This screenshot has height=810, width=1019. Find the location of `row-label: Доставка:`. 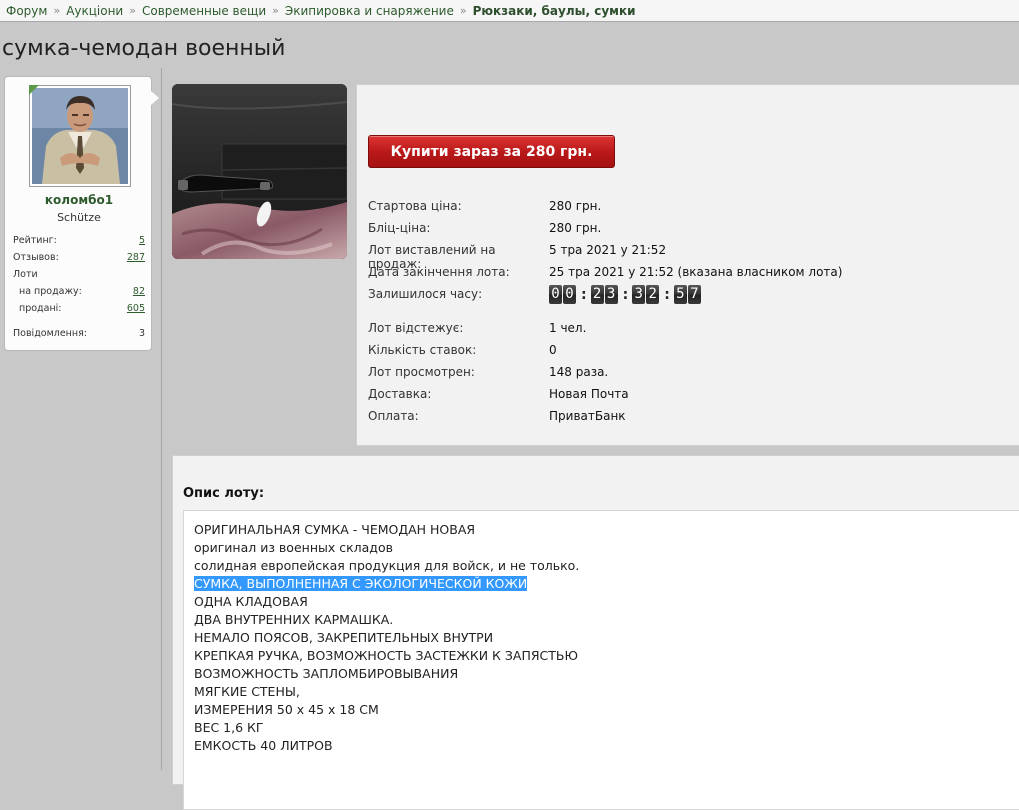

row-label: Доставка: is located at coordinates (400, 394).